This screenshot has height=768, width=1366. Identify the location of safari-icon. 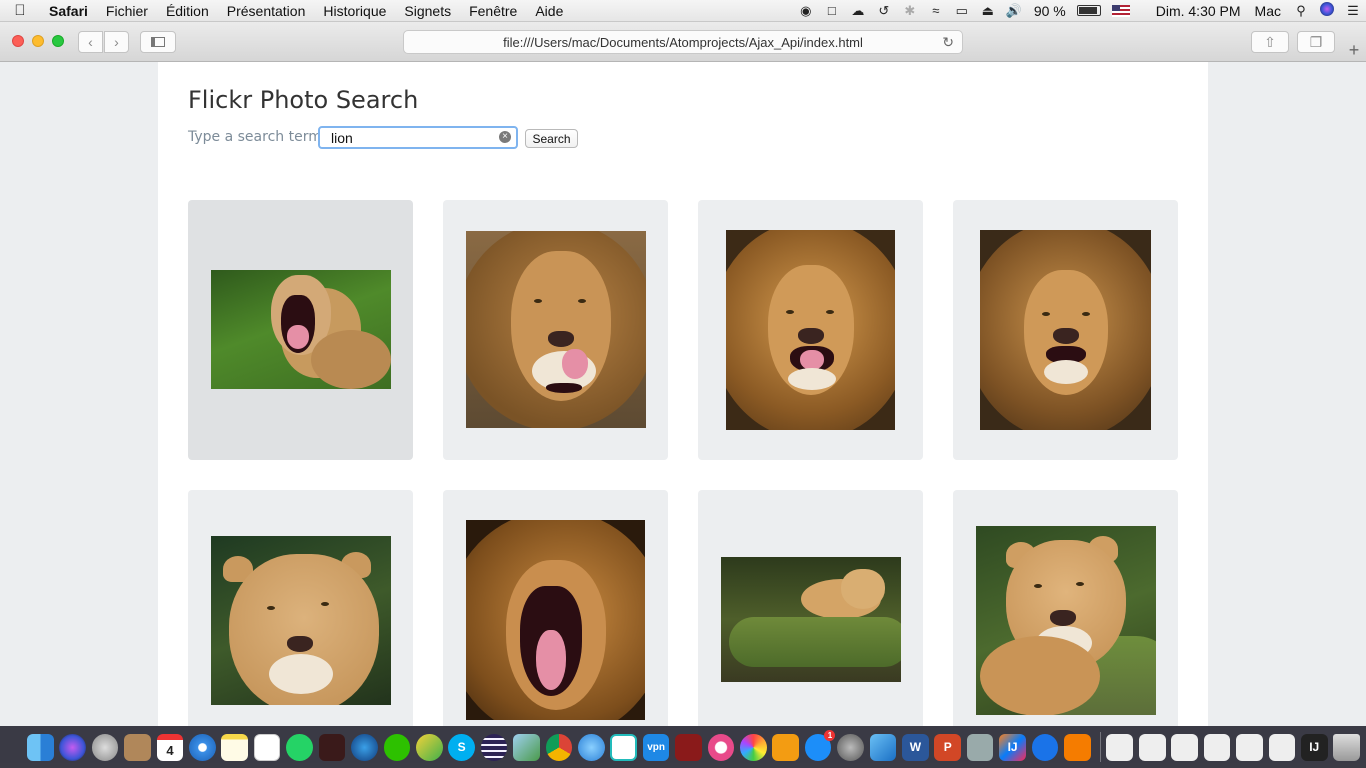
(202, 747).